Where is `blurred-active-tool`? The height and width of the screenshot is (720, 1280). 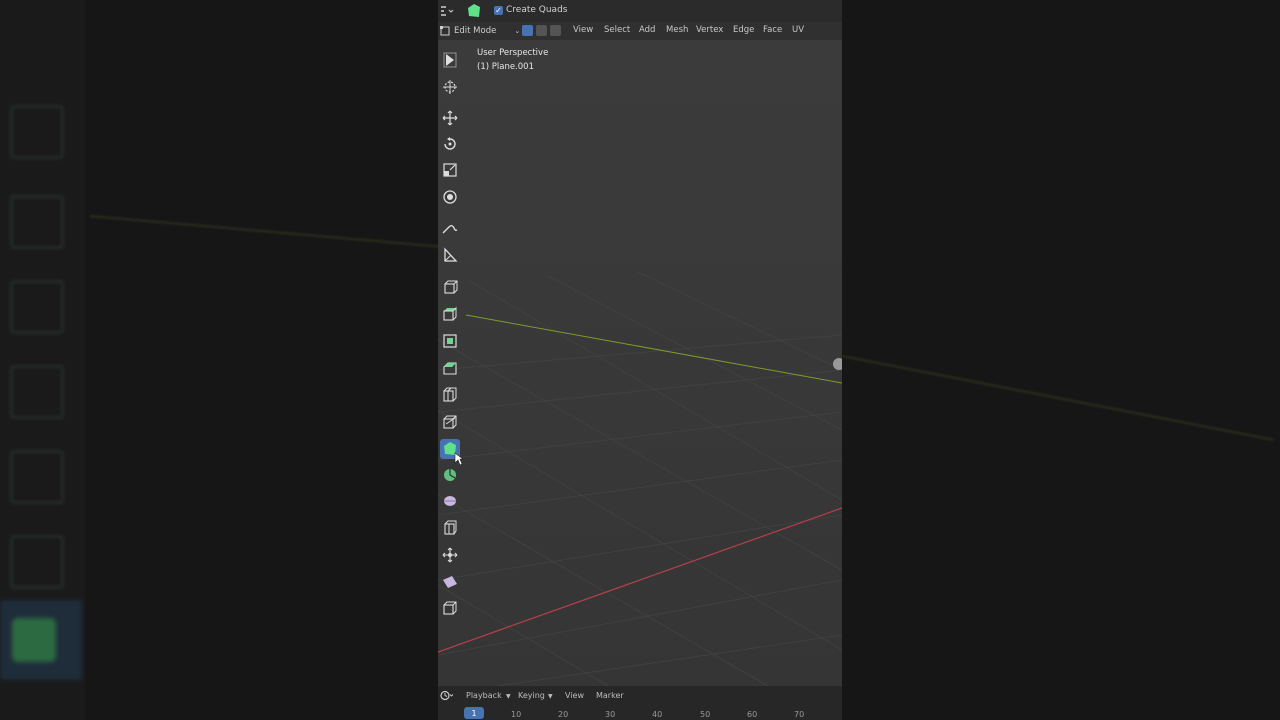 blurred-active-tool is located at coordinates (41, 640).